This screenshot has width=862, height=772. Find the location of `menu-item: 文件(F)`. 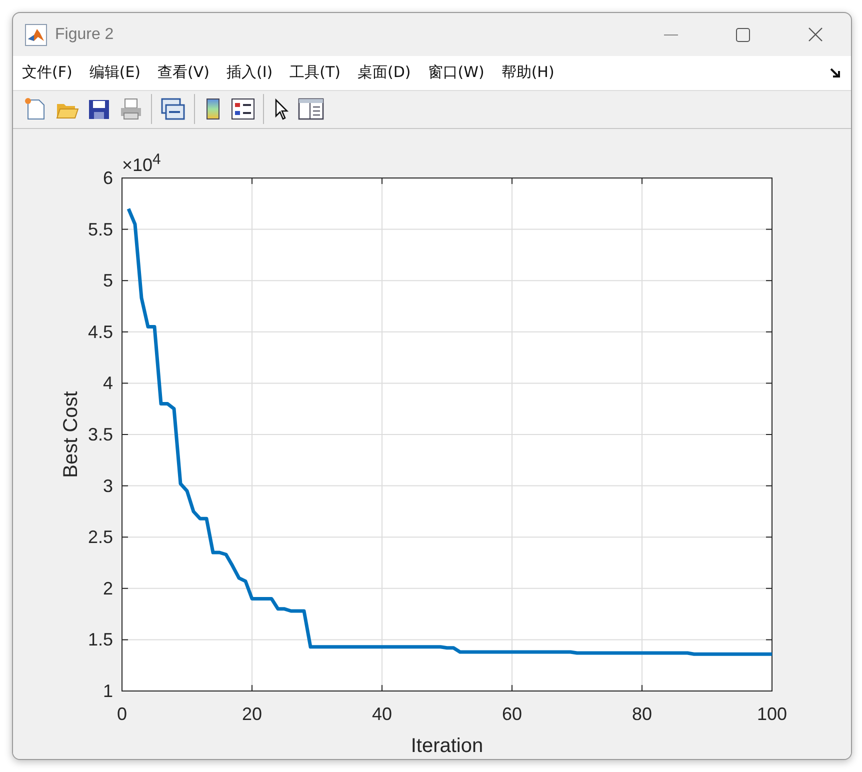

menu-item: 文件(F) is located at coordinates (47, 72).